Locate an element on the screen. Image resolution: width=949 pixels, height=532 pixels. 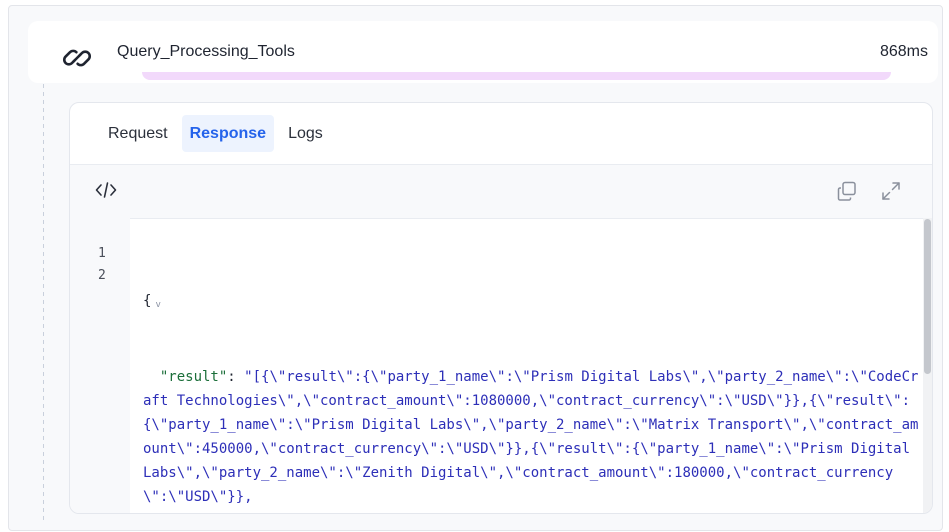
tab-request: Request is located at coordinates (138, 133).